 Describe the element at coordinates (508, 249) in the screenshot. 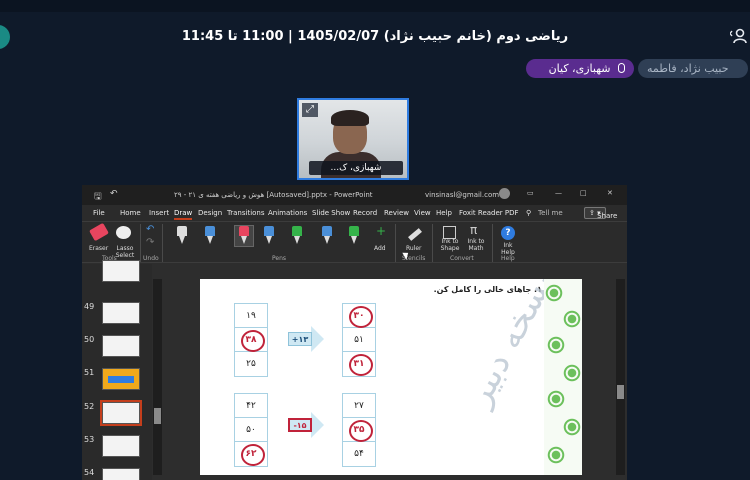

I see `ink-help-button: Ink Help` at that location.